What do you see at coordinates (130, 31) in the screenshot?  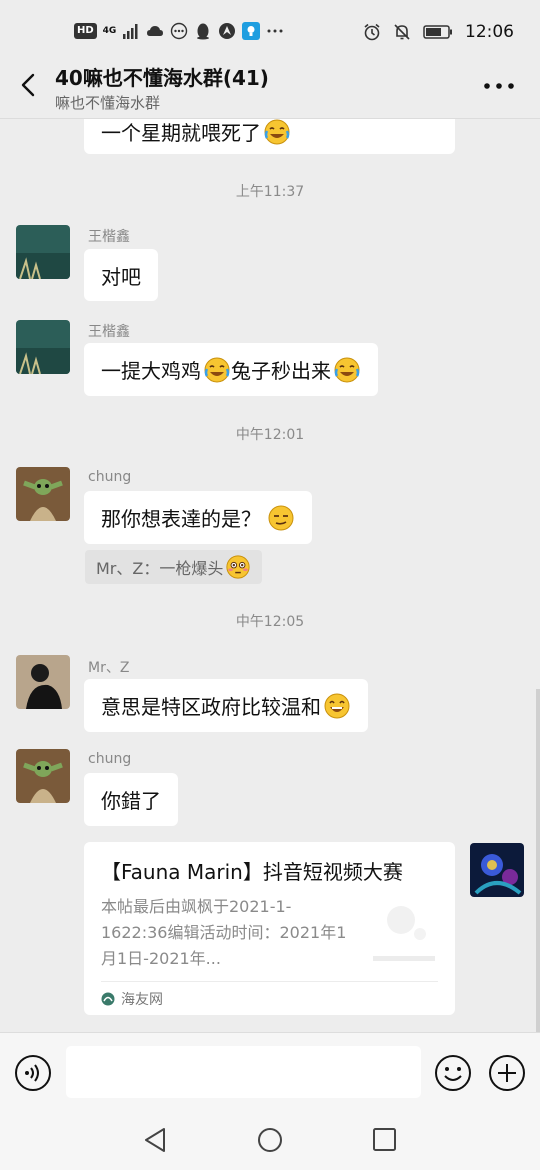 I see `signal-icon` at bounding box center [130, 31].